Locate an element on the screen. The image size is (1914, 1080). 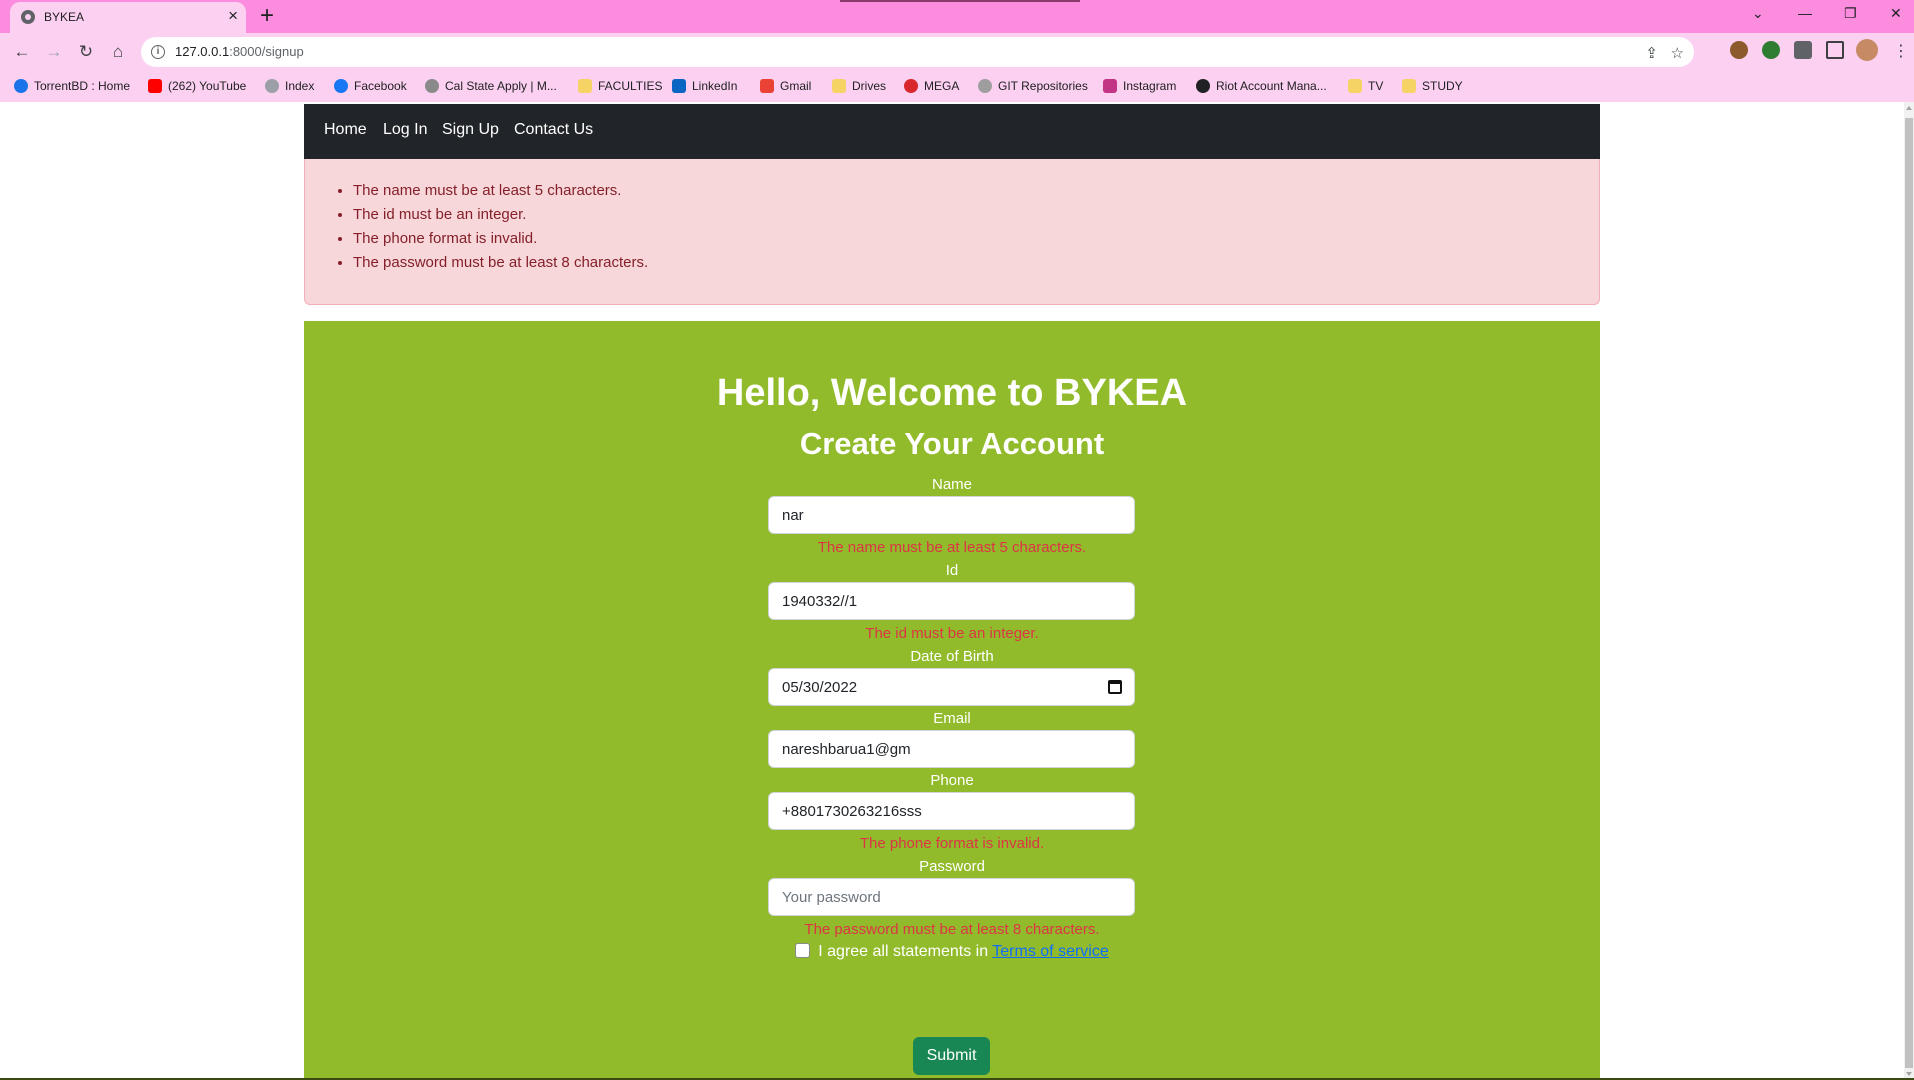
browser-tab: BYKEA × is located at coordinates (128, 17).